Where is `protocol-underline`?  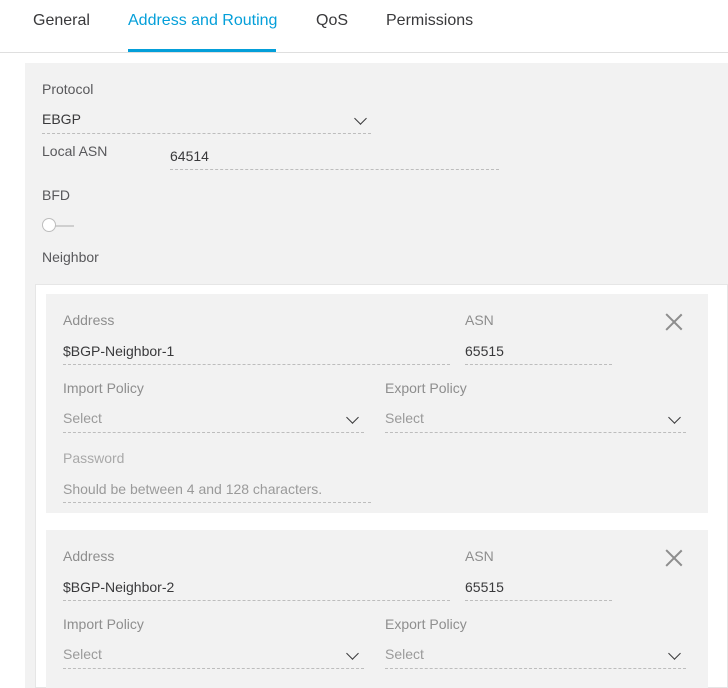
protocol-underline is located at coordinates (206, 133).